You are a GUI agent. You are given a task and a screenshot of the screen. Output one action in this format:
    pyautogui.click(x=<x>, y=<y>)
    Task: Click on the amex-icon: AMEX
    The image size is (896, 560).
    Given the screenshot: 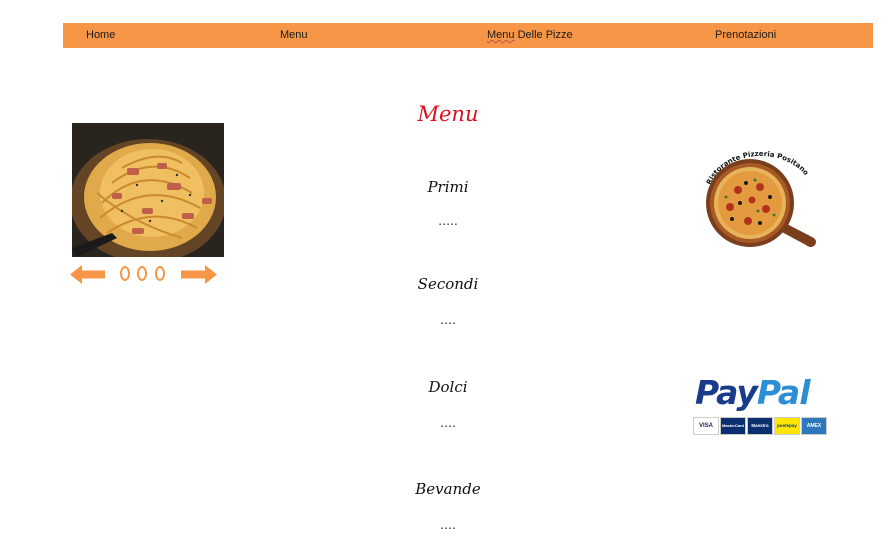 What is the action you would take?
    pyautogui.click(x=814, y=426)
    